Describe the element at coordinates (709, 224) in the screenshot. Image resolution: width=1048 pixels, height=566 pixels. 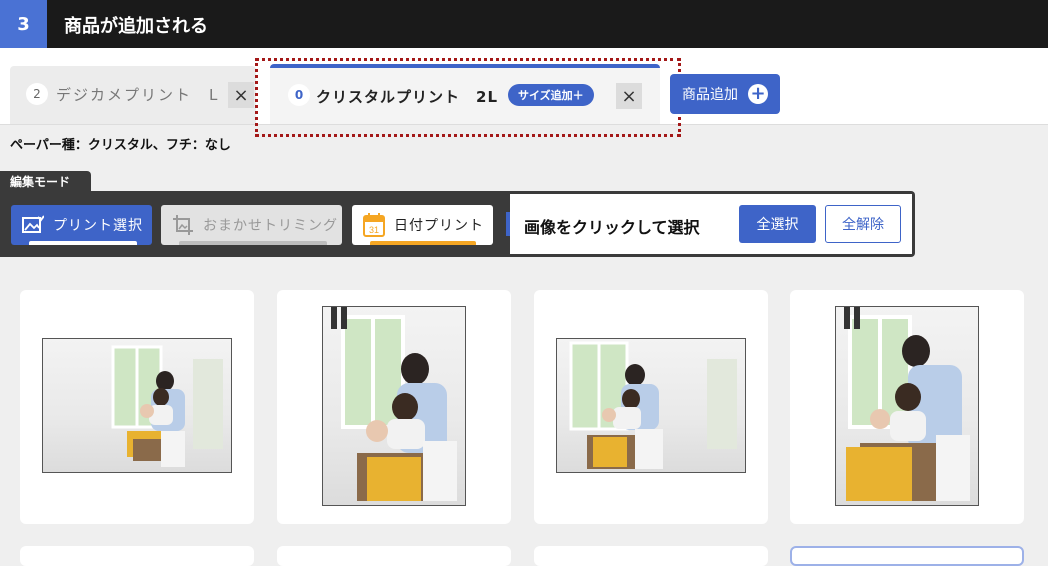
I see `selection-panel: 画像をクリックして選択 全選択 全解除` at that location.